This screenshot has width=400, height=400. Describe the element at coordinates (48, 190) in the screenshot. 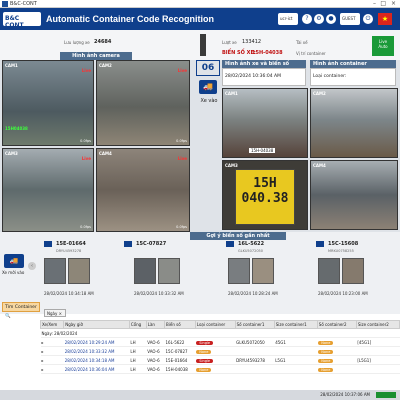

I see `camera-feed-3: CAM3 Live 0.0fps` at that location.